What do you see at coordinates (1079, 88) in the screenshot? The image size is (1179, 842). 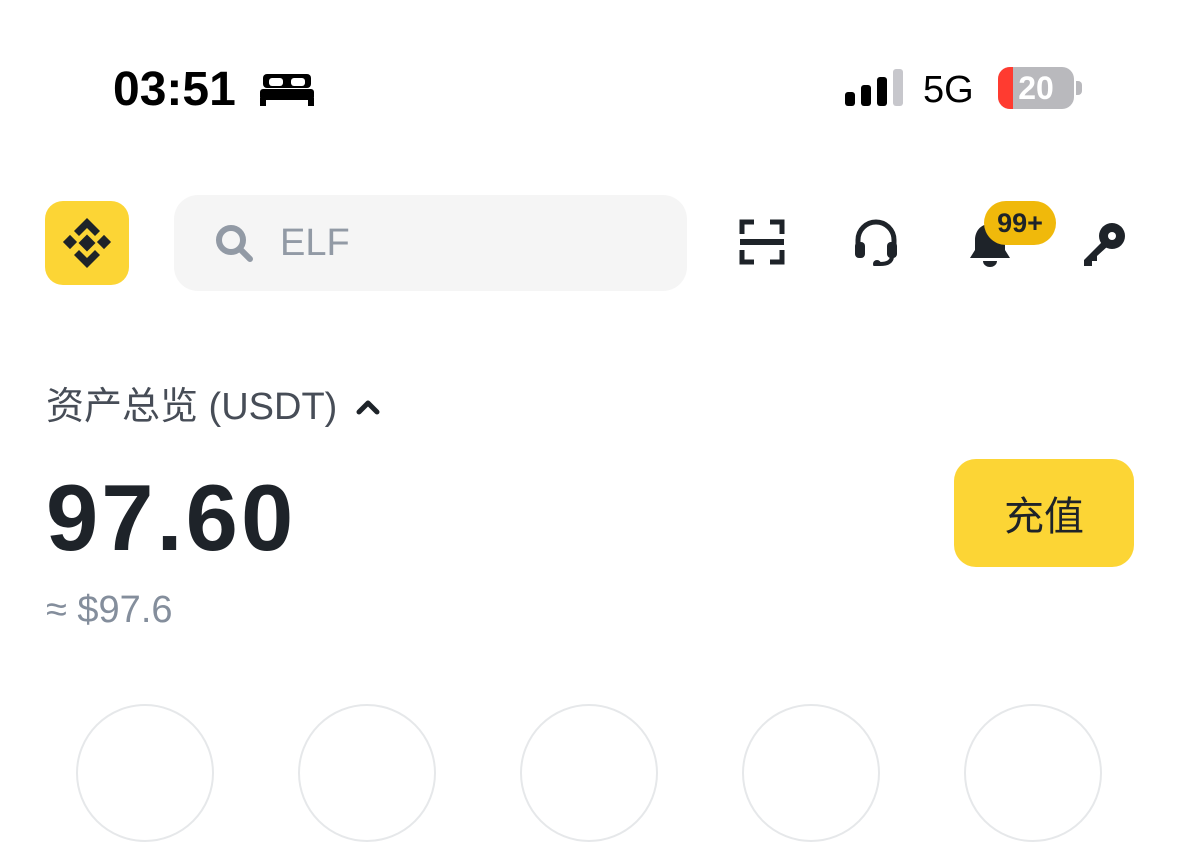 I see `battery-cap` at bounding box center [1079, 88].